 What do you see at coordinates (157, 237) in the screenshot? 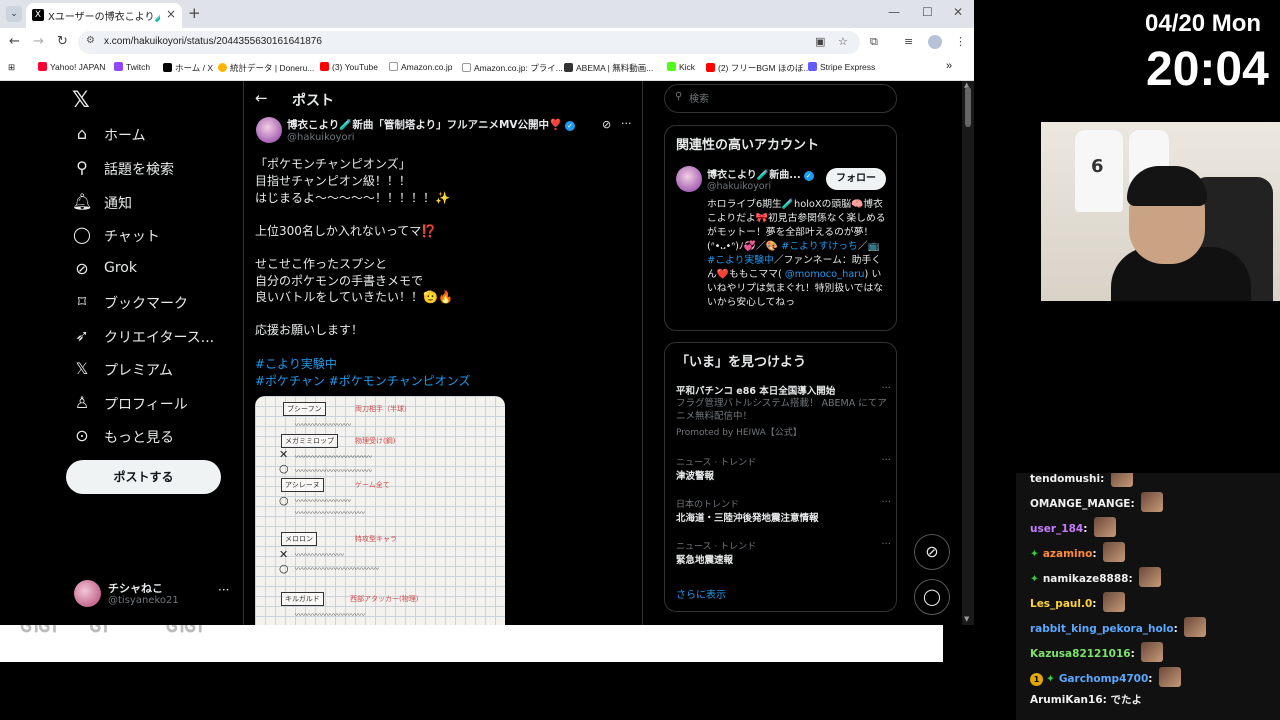
I see `nav-chat: ◯ チャット` at bounding box center [157, 237].